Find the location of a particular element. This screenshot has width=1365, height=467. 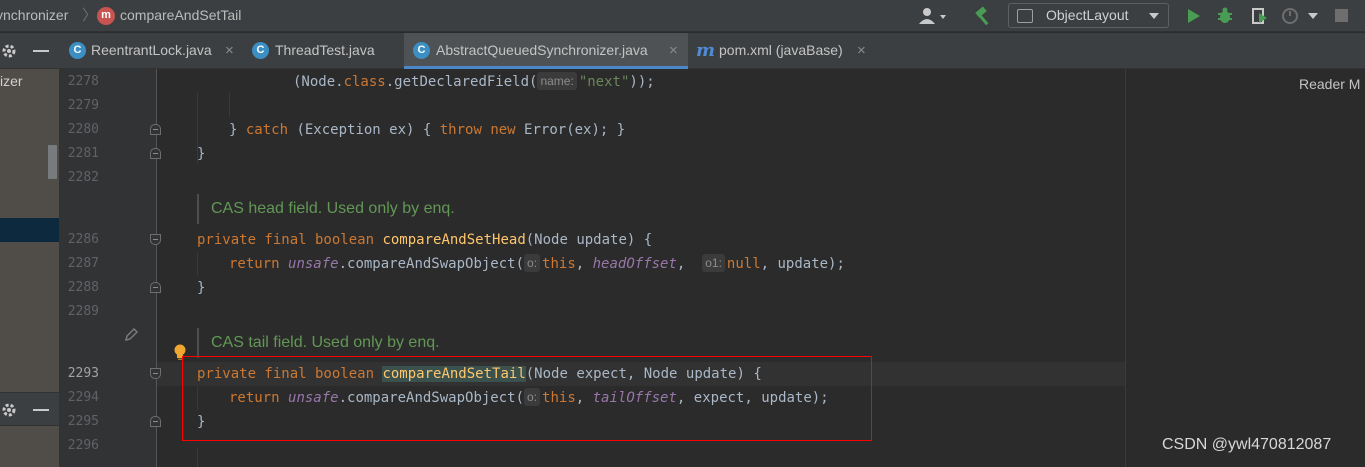

user-icon is located at coordinates (933, 16).